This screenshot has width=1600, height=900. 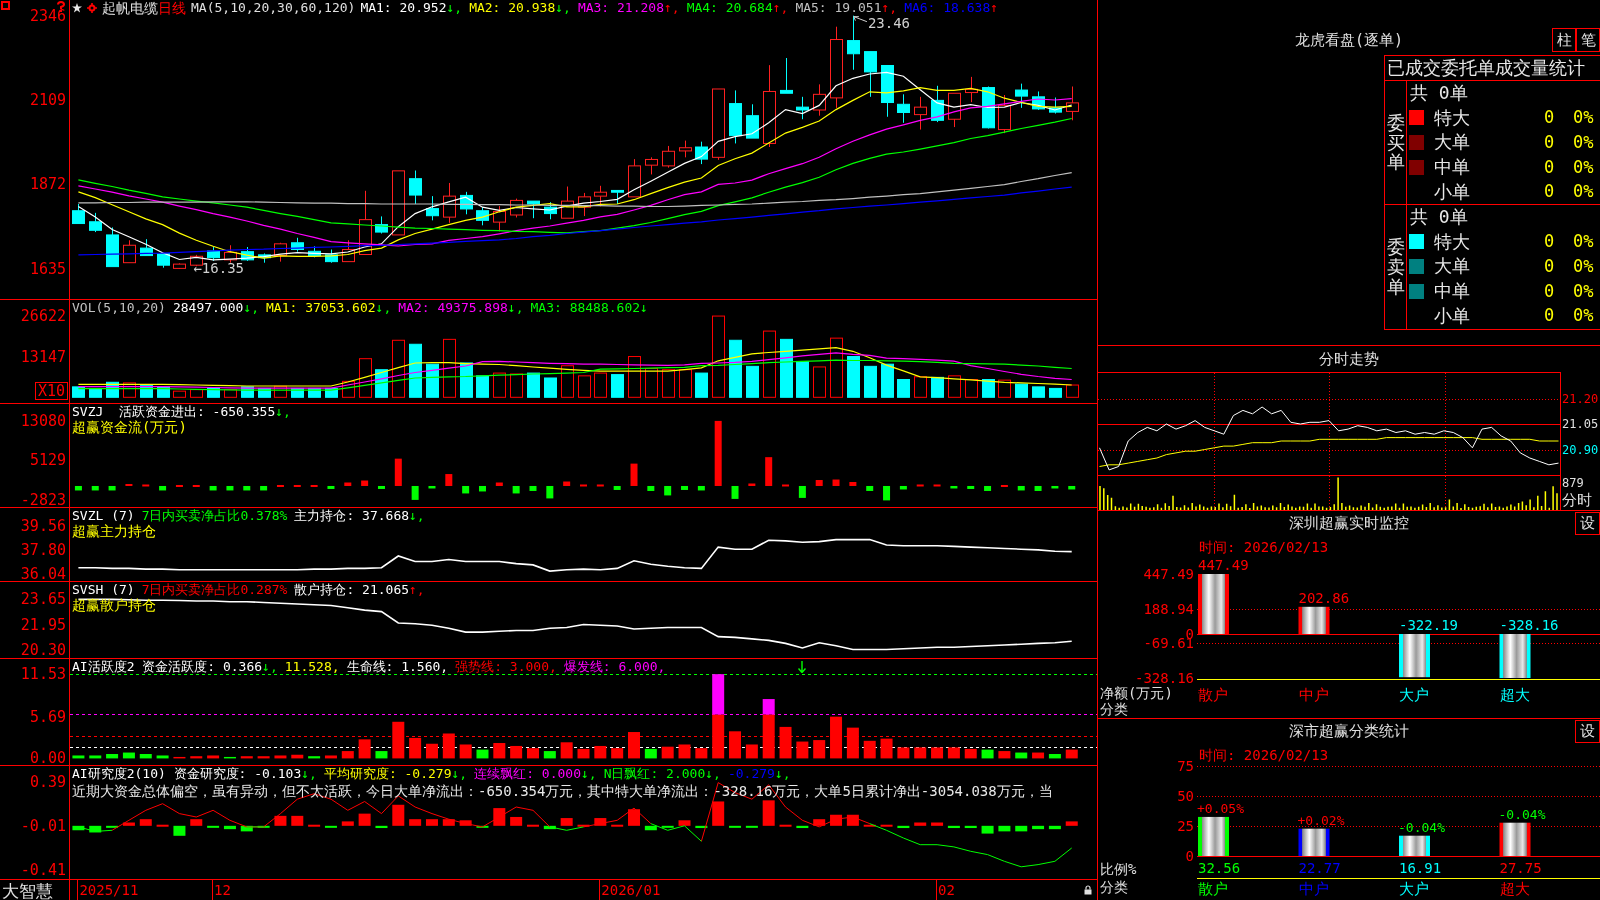 What do you see at coordinates (1168, 609) in the screenshot?
I see `axis-label: 188.94` at bounding box center [1168, 609].